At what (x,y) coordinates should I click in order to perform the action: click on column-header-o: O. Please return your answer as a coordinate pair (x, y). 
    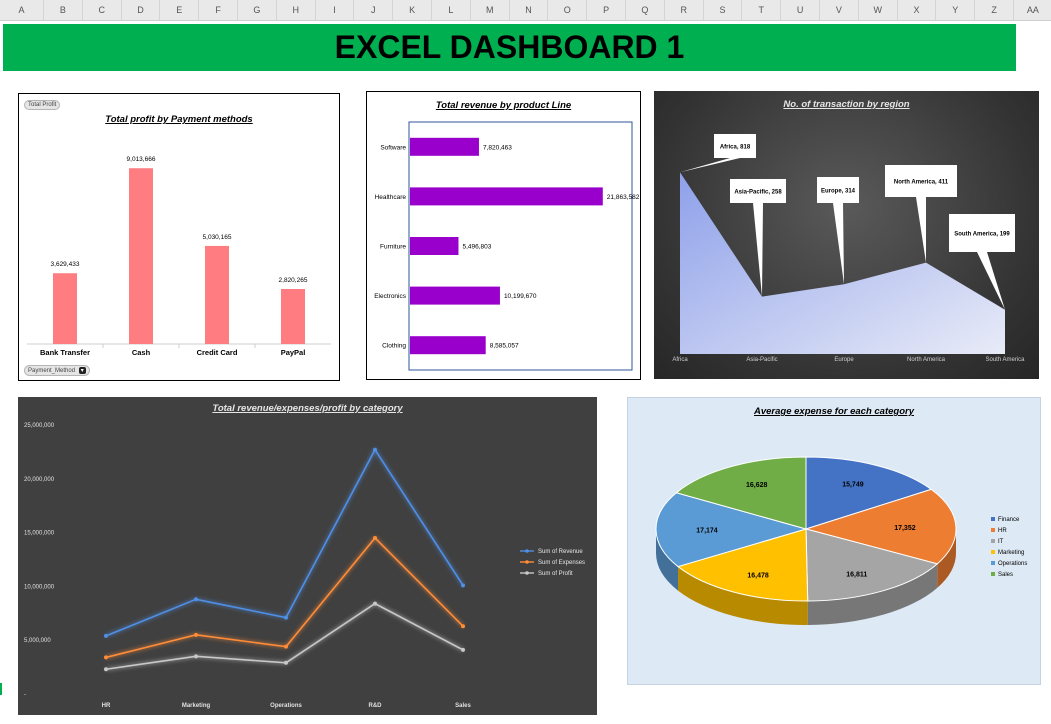
    Looking at the image, I should click on (568, 10).